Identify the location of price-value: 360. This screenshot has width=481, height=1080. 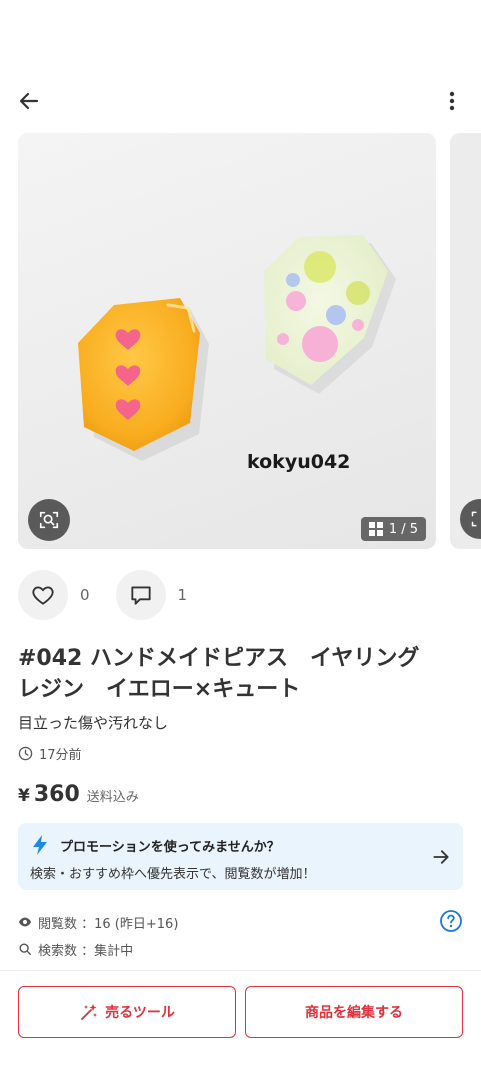
(56, 794).